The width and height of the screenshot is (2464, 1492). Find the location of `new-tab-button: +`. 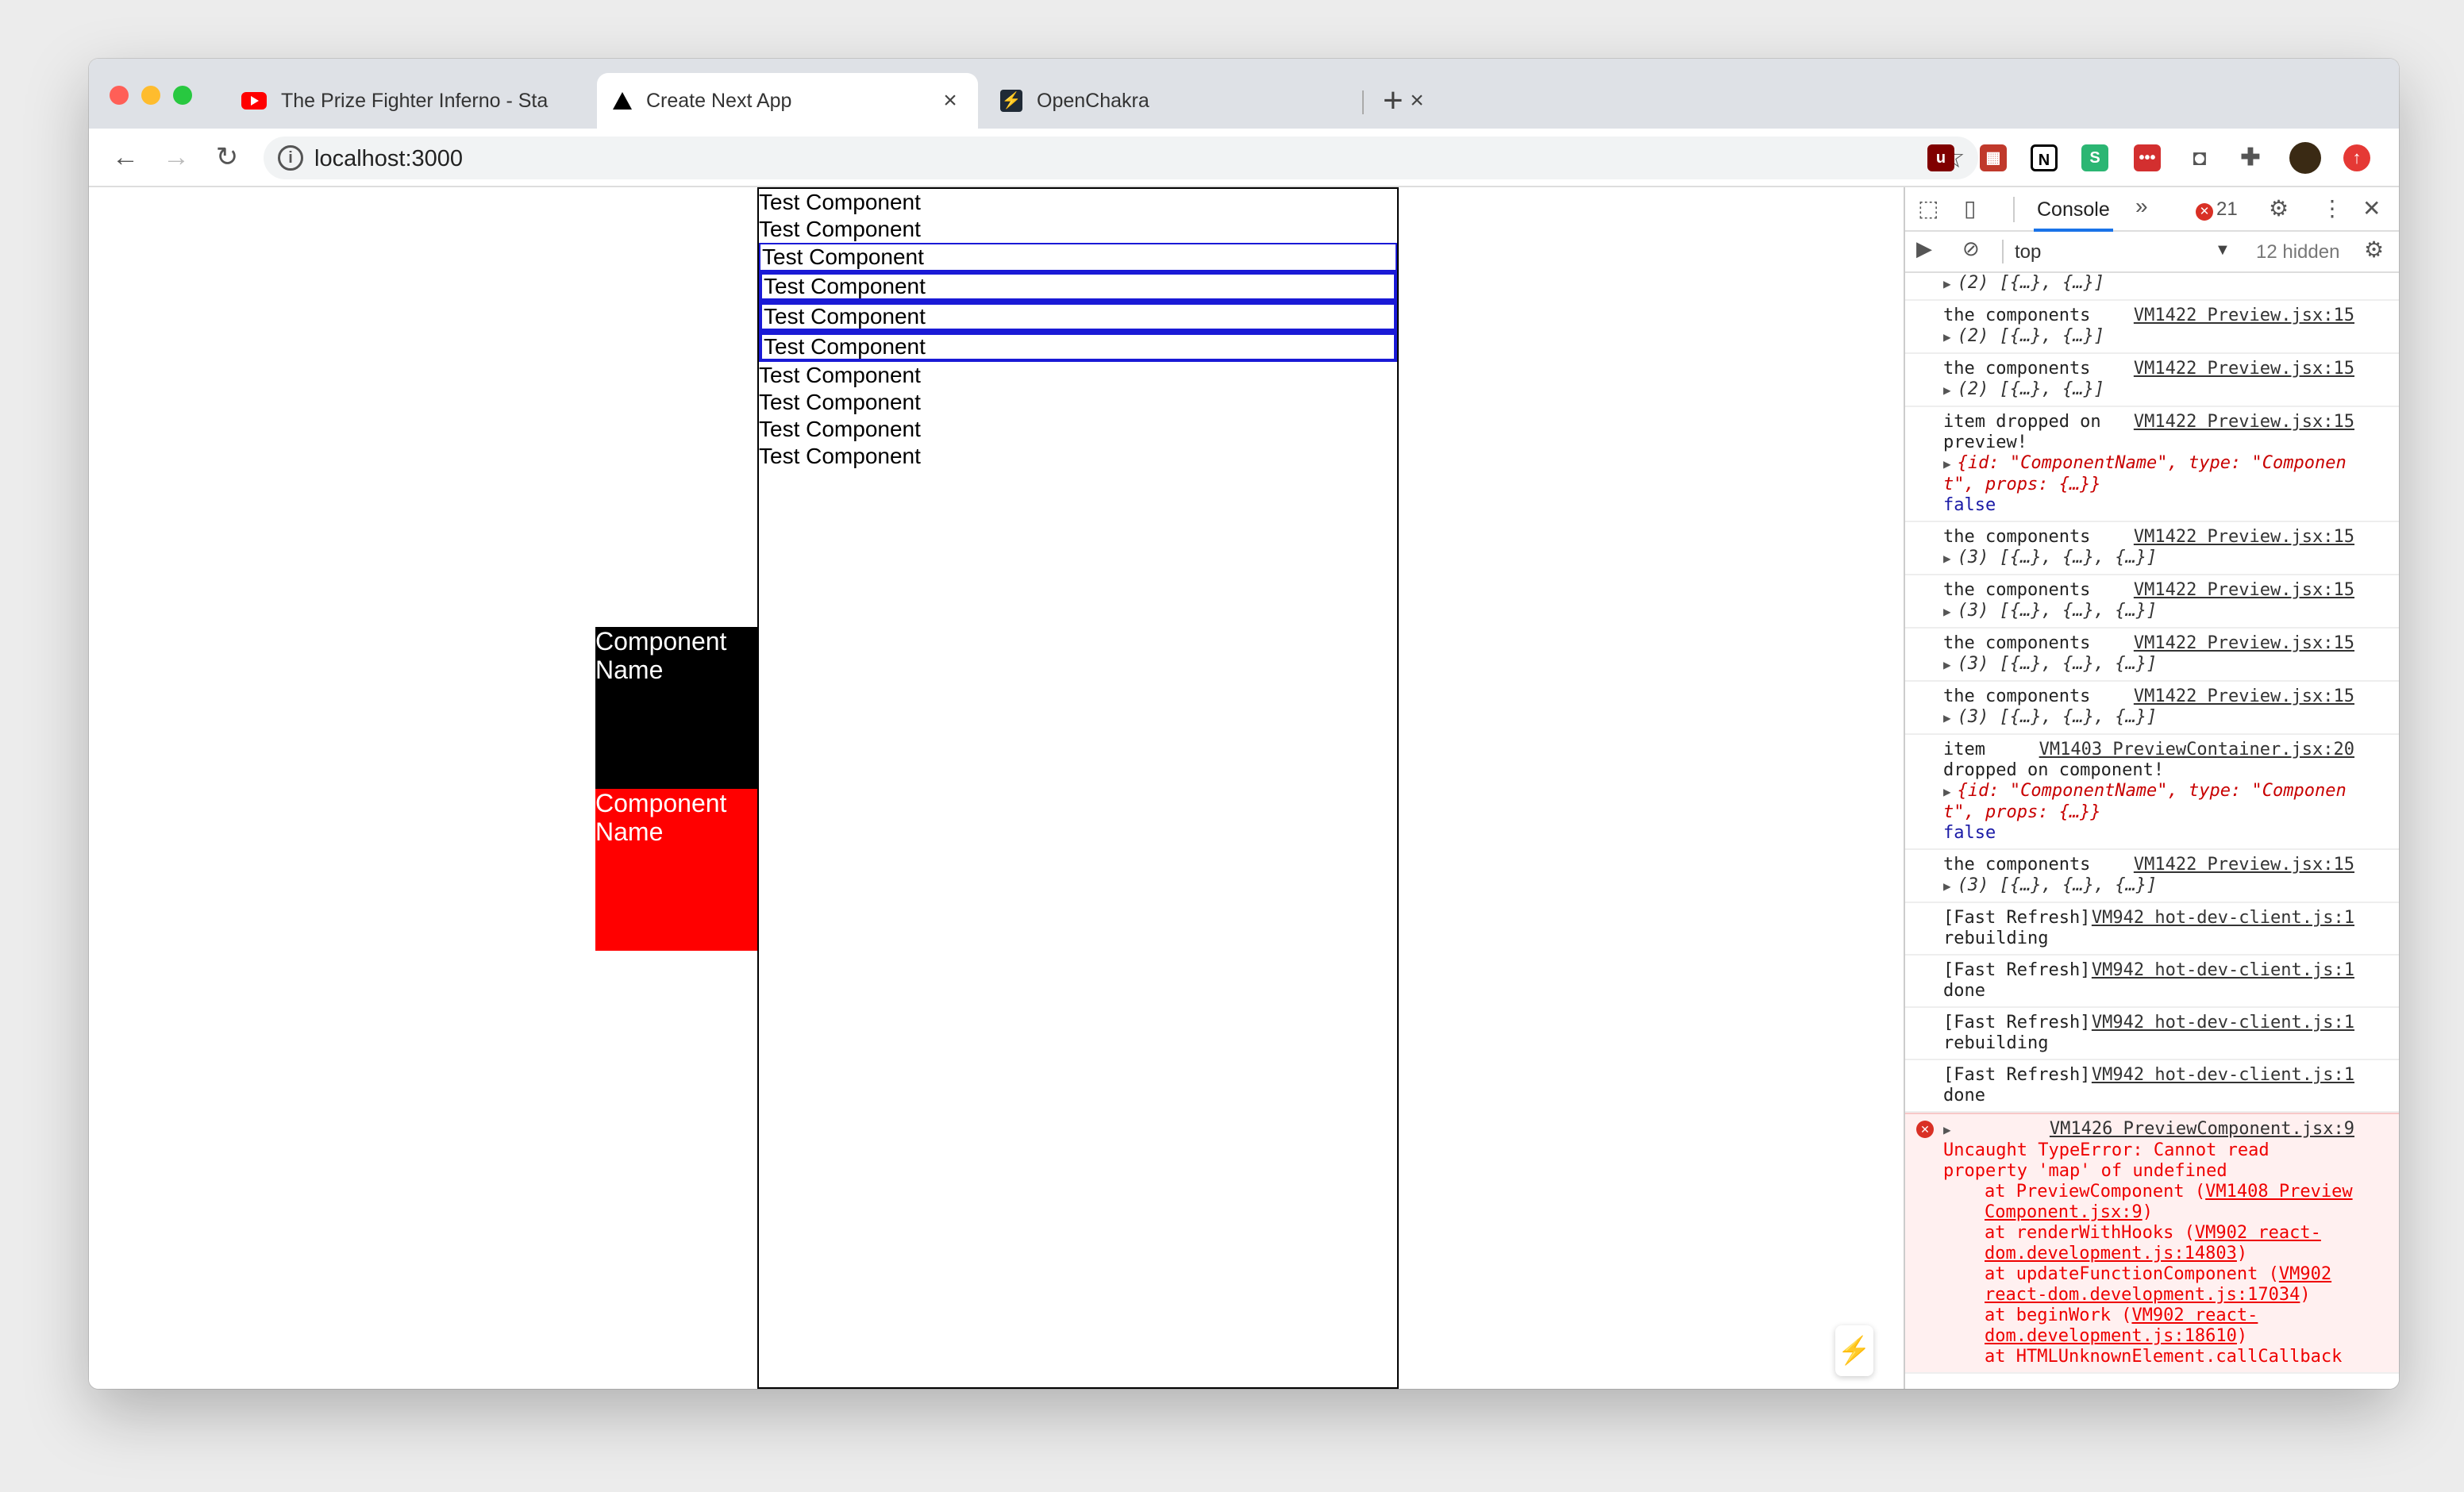

new-tab-button: + is located at coordinates (1393, 101).